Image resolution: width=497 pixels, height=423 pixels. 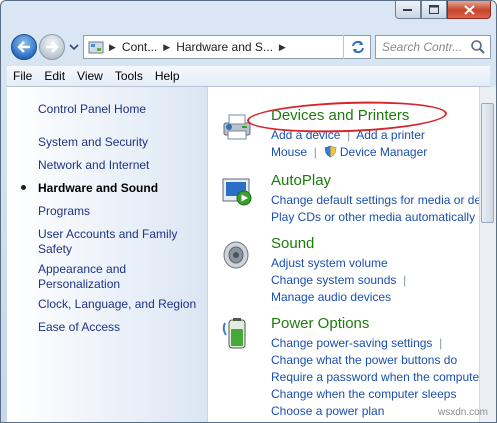 What do you see at coordinates (120, 304) in the screenshot?
I see `sidebar-item-clock-language-region: Clock, Language, and Region` at bounding box center [120, 304].